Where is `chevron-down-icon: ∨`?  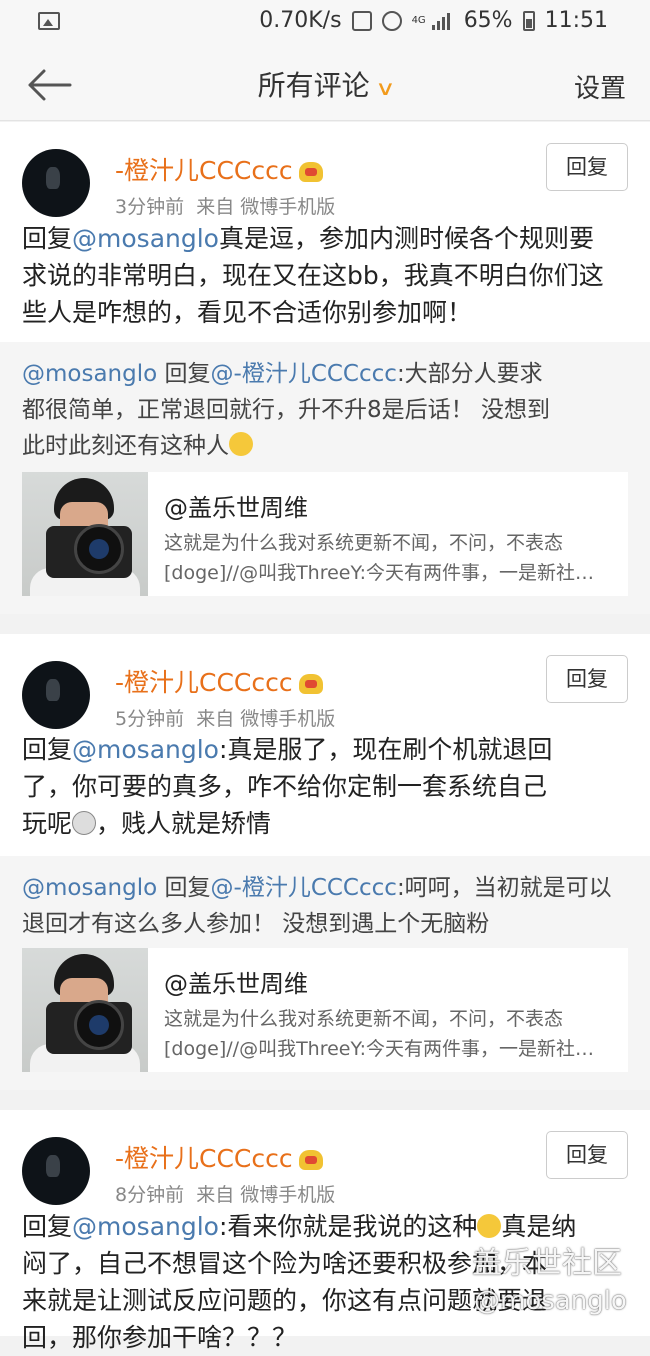
chevron-down-icon: ∨ is located at coordinates (385, 88).